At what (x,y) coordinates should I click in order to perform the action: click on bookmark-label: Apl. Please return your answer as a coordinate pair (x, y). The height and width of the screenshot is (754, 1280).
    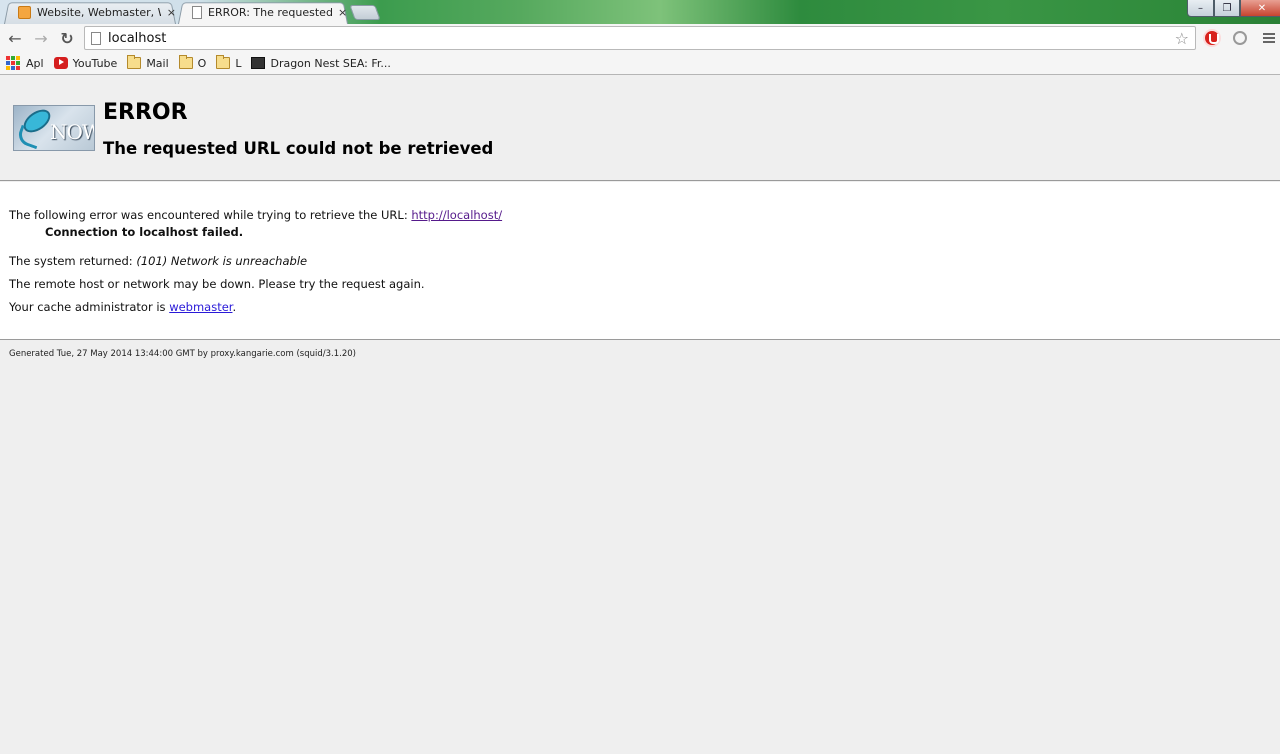
    Looking at the image, I should click on (35, 63).